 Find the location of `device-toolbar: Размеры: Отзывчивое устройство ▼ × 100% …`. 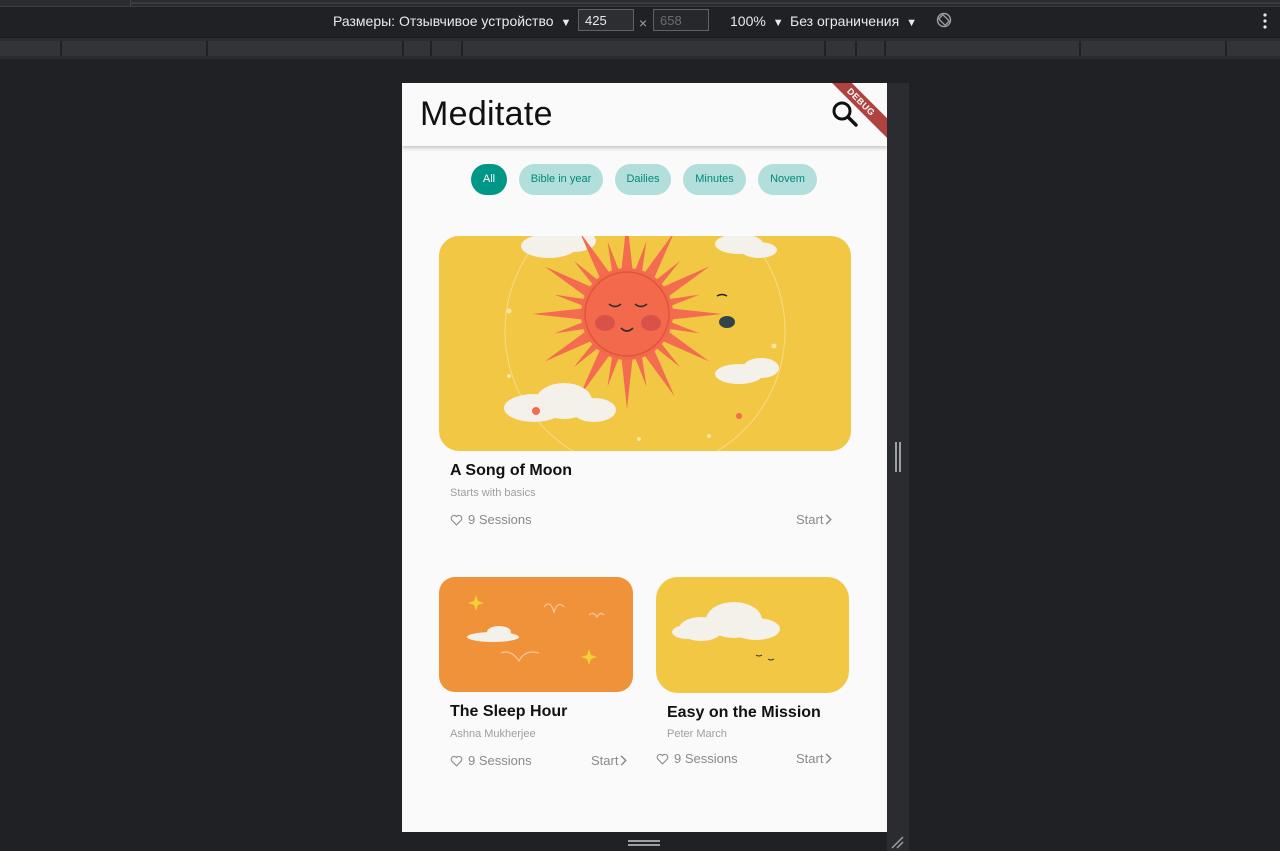

device-toolbar: Размеры: Отзывчивое устройство ▼ × 100% … is located at coordinates (640, 21).